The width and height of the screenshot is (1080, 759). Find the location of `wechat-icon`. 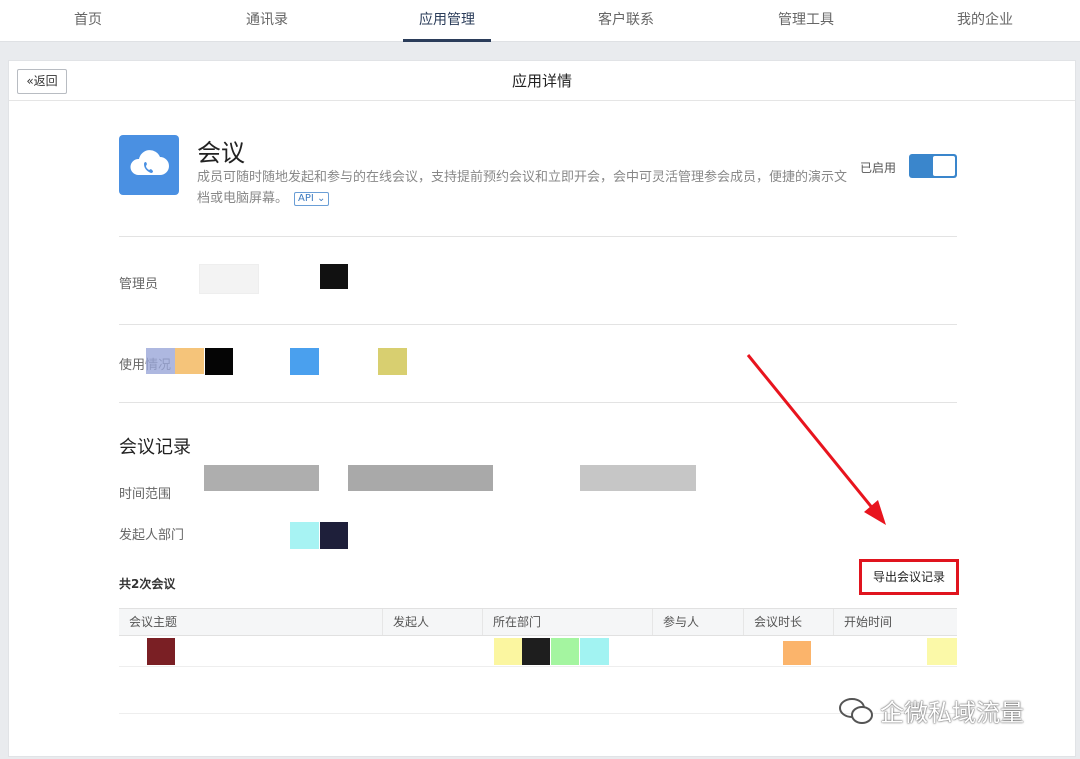

wechat-icon is located at coordinates (856, 711).